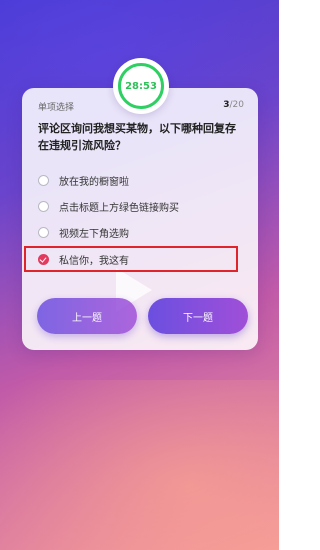 This screenshot has height=550, width=320. I want to click on check-radio-icon, so click(43, 259).